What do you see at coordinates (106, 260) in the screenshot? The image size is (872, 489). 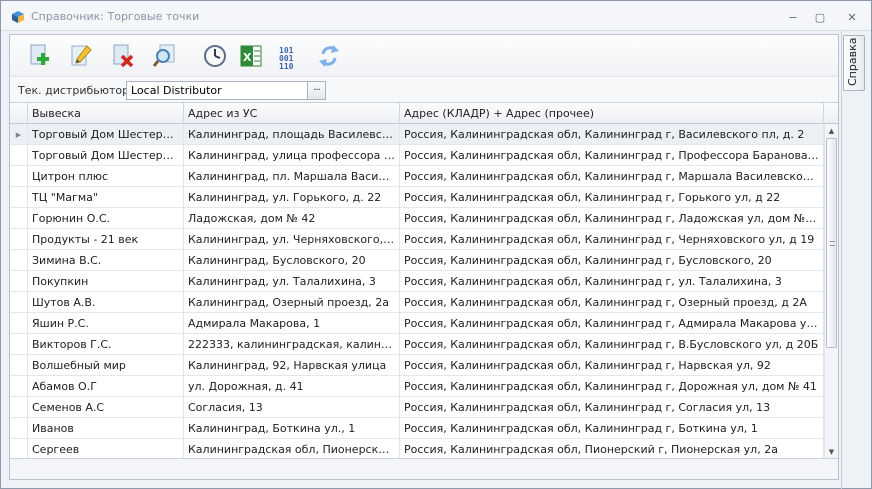 I see `cell-sign: Зимина В.С.` at bounding box center [106, 260].